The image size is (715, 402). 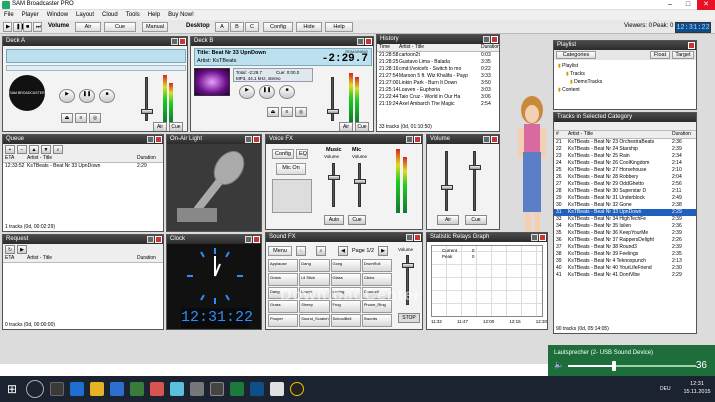 What do you see at coordinates (37, 27) in the screenshot?
I see `next-icon: ⏭` at bounding box center [37, 27].